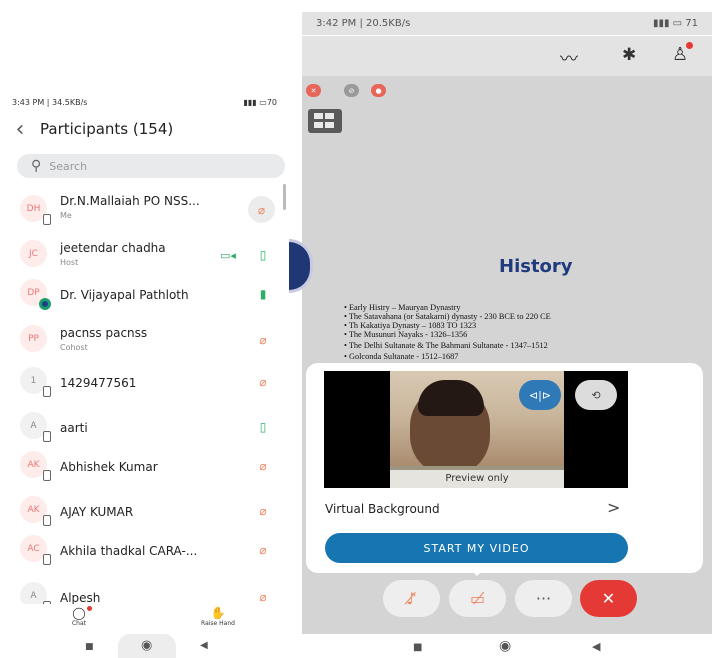 This screenshot has height=658, width=725. What do you see at coordinates (144, 619) in the screenshot?
I see `bottom-bar` at bounding box center [144, 619].